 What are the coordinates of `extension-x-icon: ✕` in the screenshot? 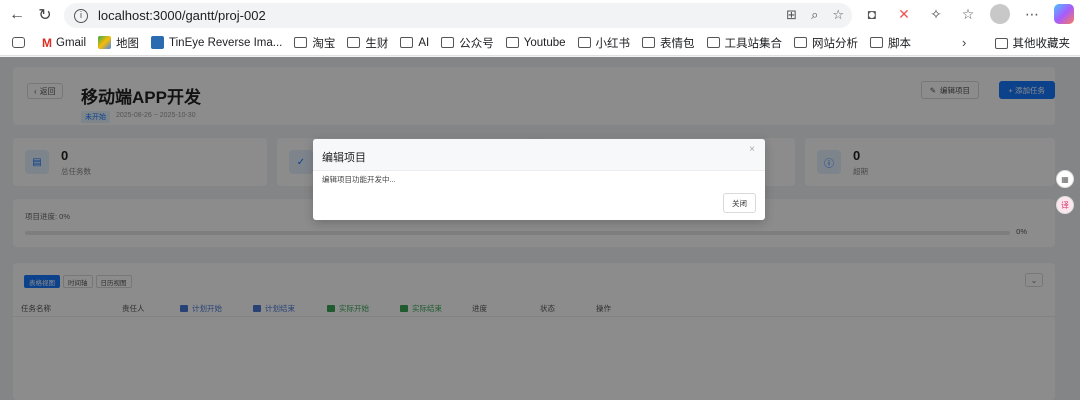 It's located at (904, 14).